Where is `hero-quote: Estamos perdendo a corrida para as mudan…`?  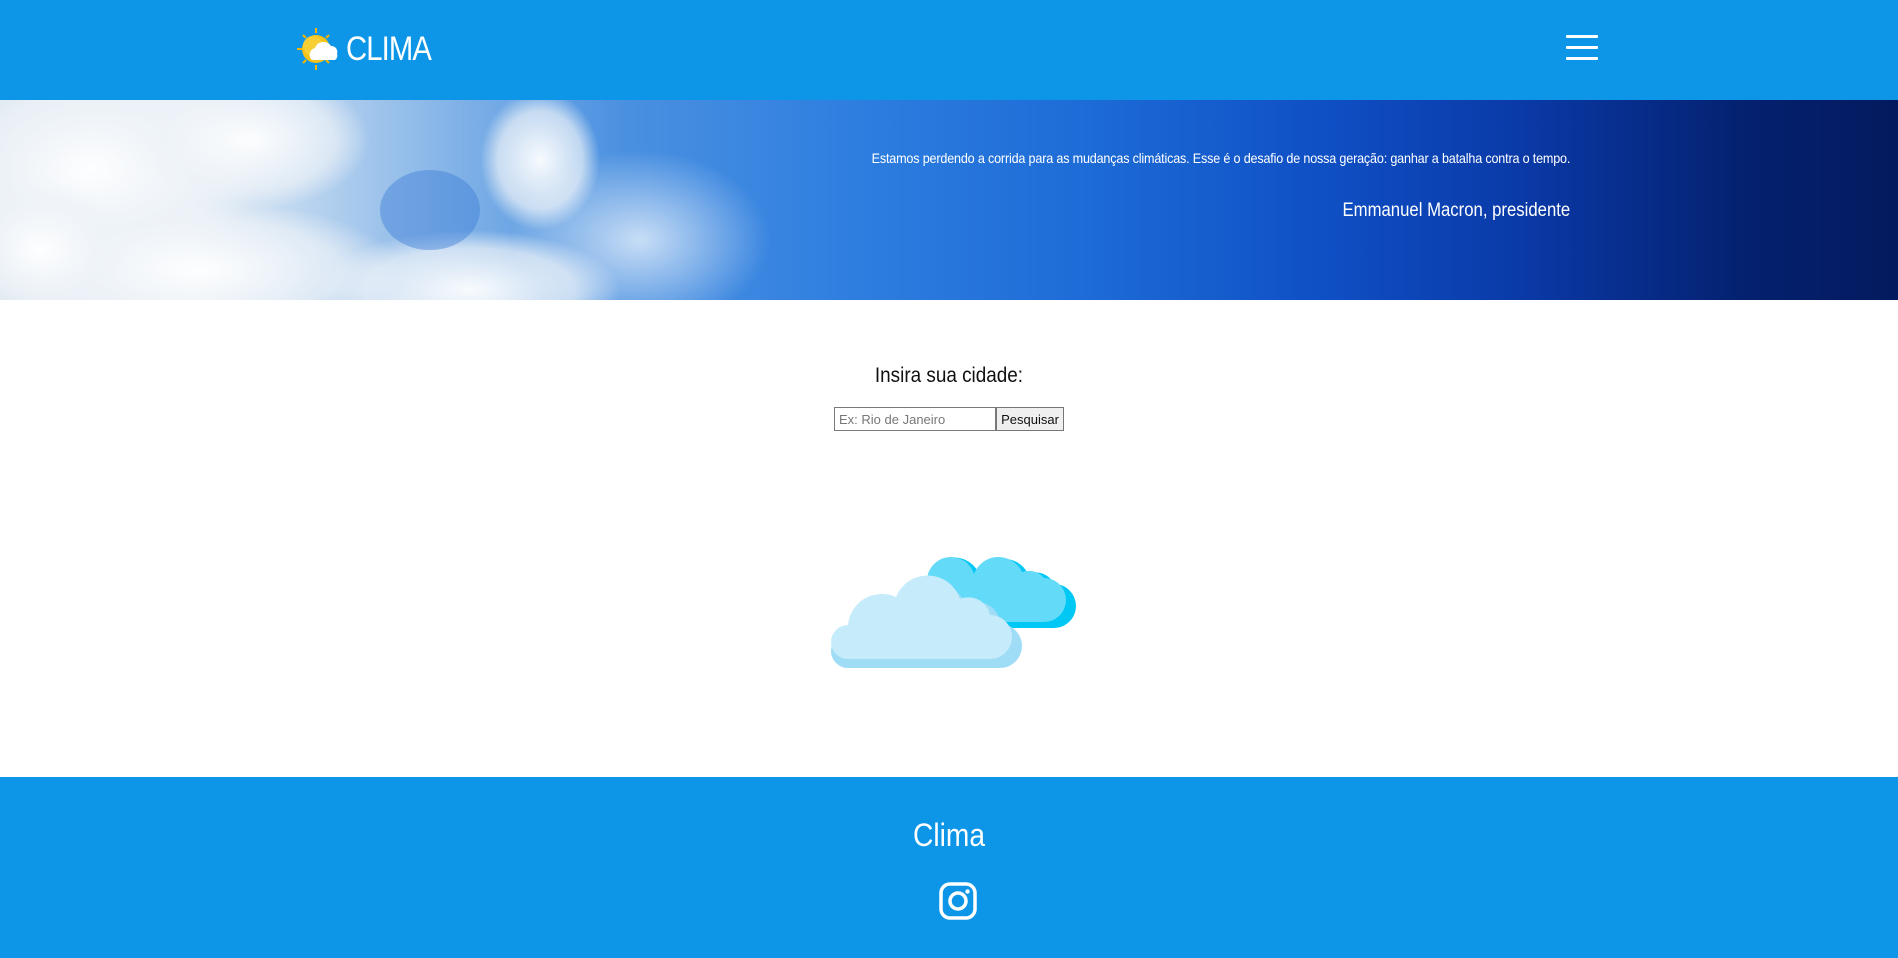
hero-quote: Estamos perdendo a corrida para as mudan… is located at coordinates (1182, 186).